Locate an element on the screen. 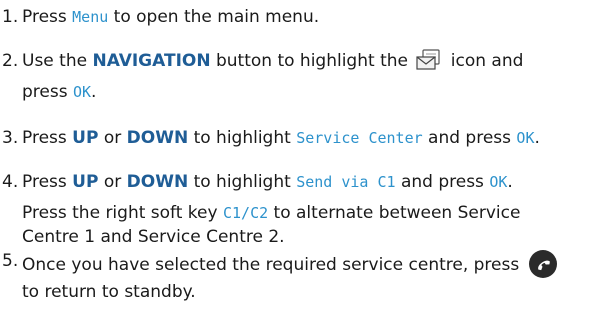  instruction-text: Use the is located at coordinates (57, 61).